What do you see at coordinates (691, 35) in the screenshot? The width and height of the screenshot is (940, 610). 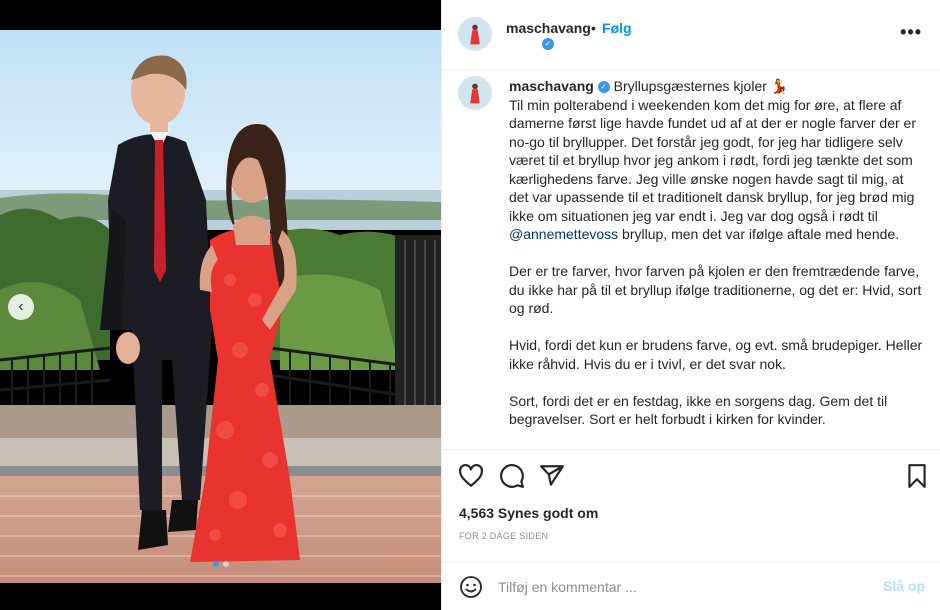 I see `post-header: maschavang ✓ • Følg •••` at bounding box center [691, 35].